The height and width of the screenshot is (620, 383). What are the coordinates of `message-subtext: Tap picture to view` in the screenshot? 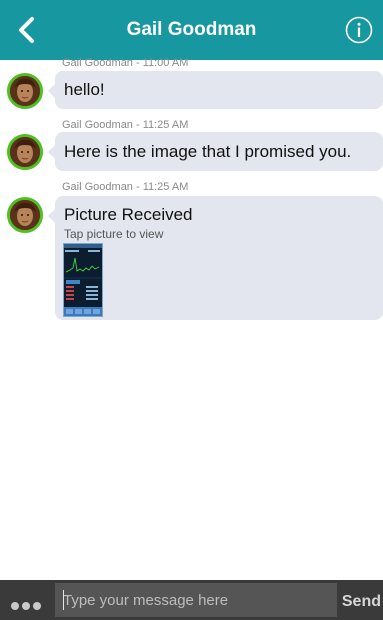 It's located at (114, 234).